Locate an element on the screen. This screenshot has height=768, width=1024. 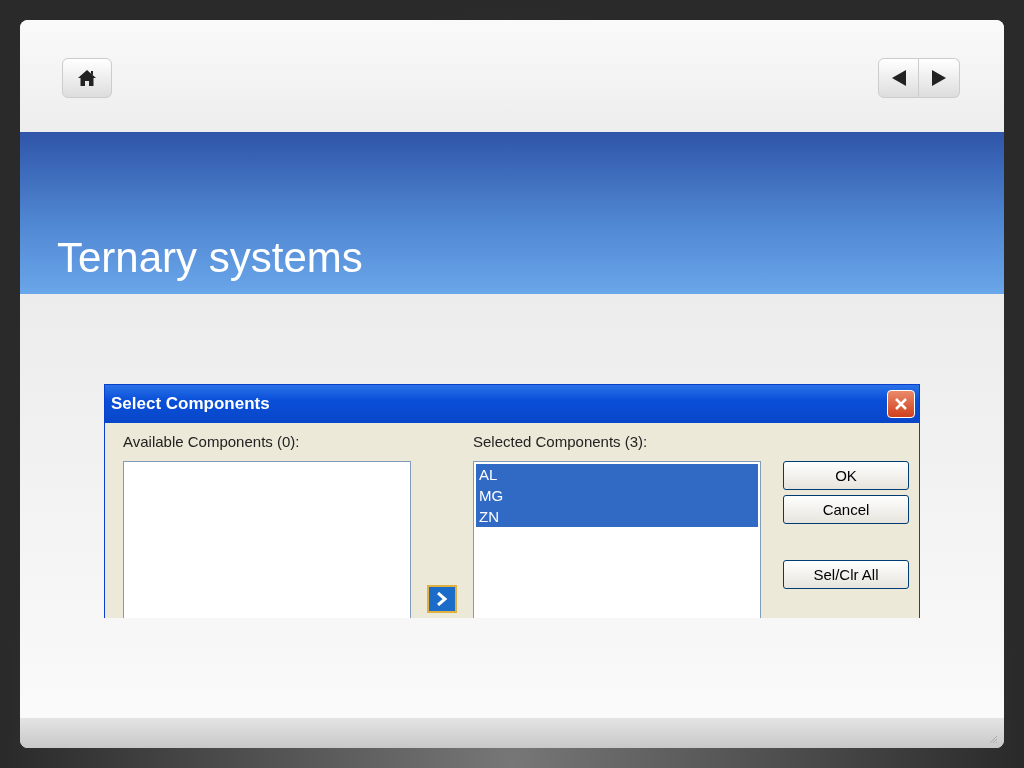
list-item: AL is located at coordinates (617, 474).